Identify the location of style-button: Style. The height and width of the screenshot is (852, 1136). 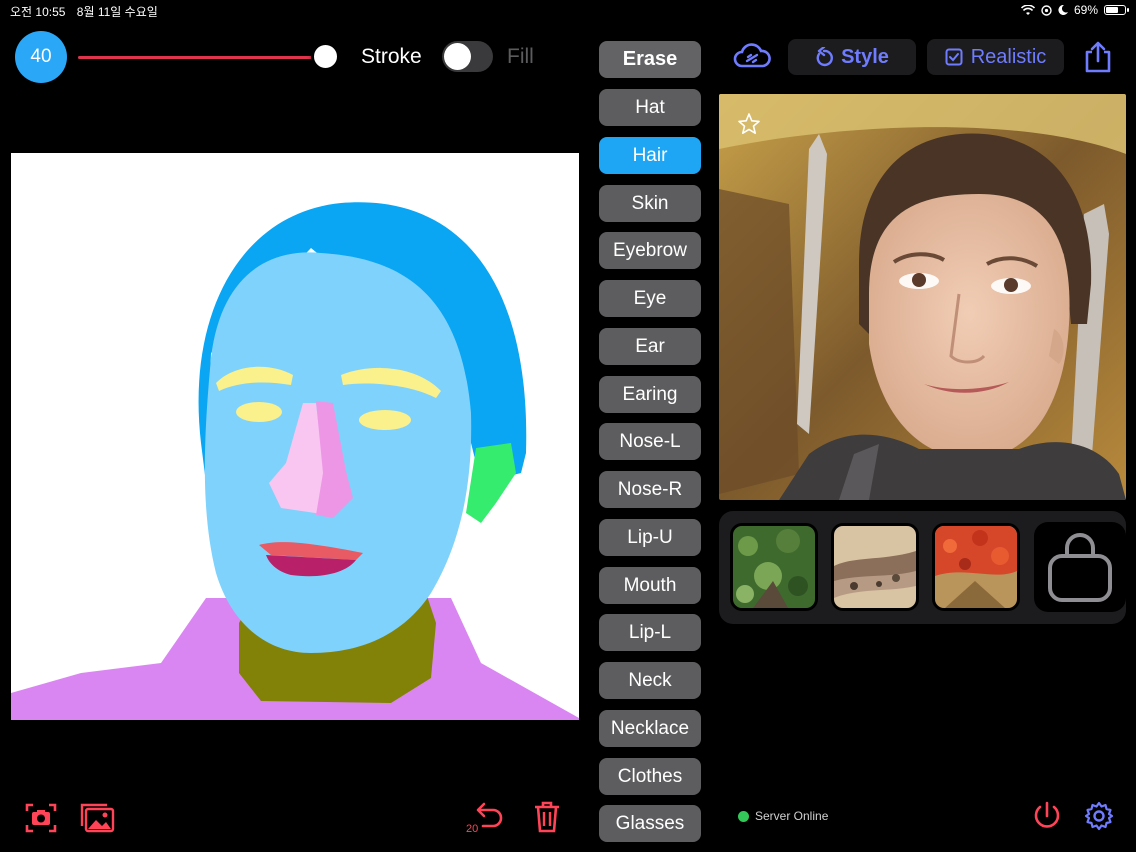
(852, 57).